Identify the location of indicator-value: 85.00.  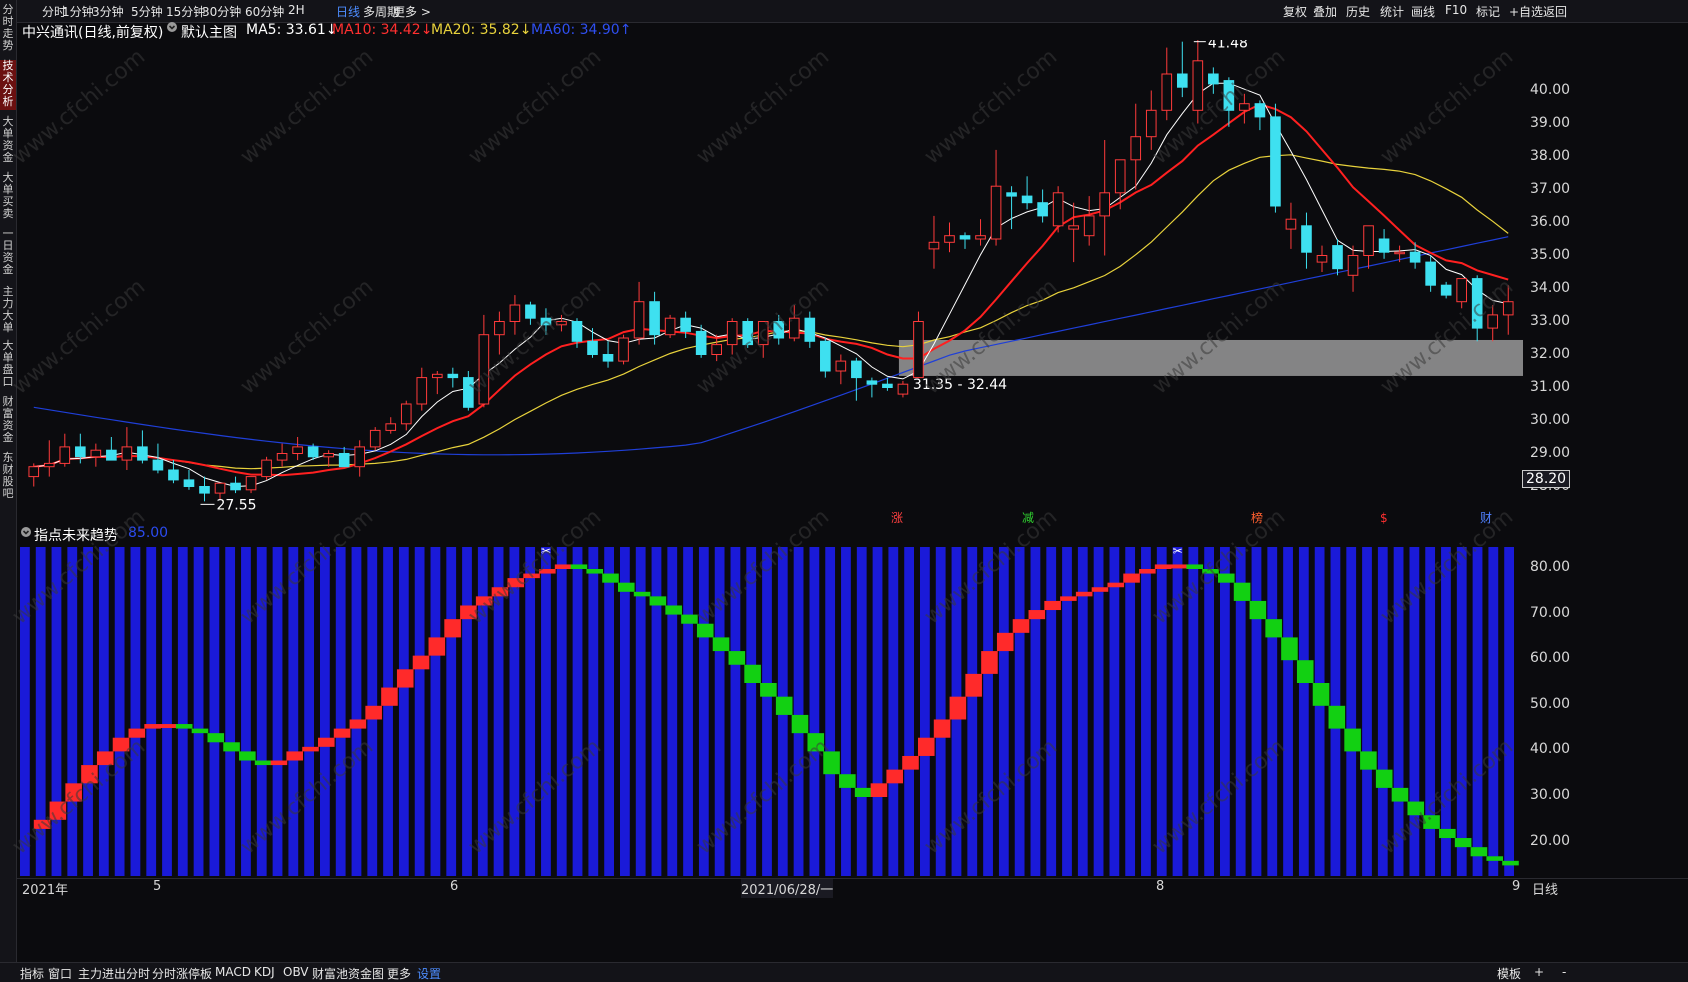
(148, 533).